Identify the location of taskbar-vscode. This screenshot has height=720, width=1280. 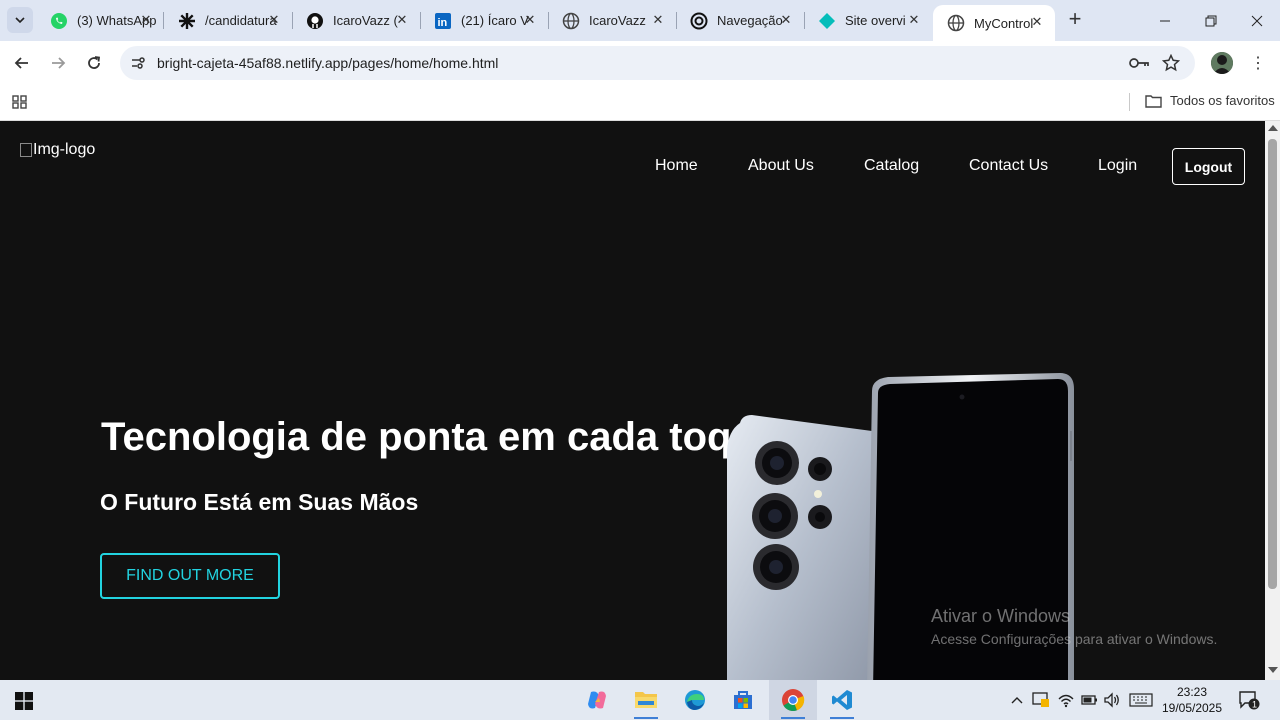
(842, 700).